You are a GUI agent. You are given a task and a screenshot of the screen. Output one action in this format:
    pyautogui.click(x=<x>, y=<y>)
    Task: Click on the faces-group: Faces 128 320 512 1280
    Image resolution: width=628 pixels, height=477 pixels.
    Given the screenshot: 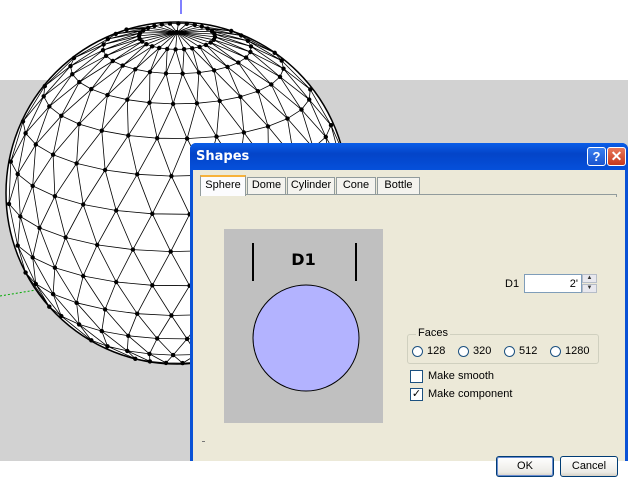 What is the action you would take?
    pyautogui.click(x=503, y=345)
    